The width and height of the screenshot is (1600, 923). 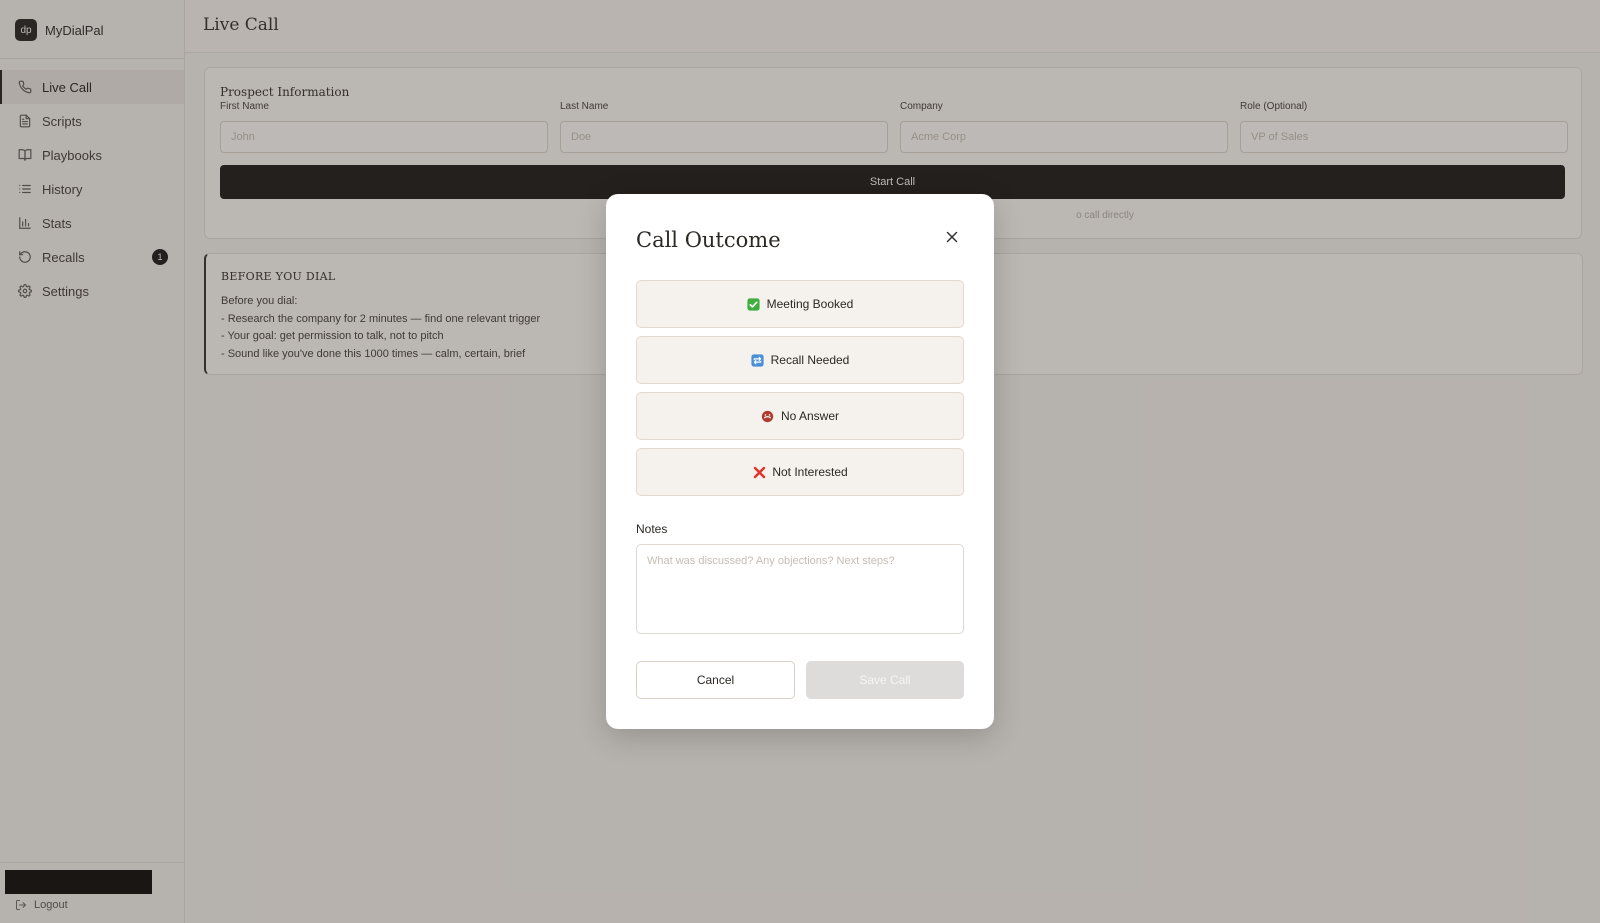 What do you see at coordinates (759, 472) in the screenshot?
I see `cross-mark-icon` at bounding box center [759, 472].